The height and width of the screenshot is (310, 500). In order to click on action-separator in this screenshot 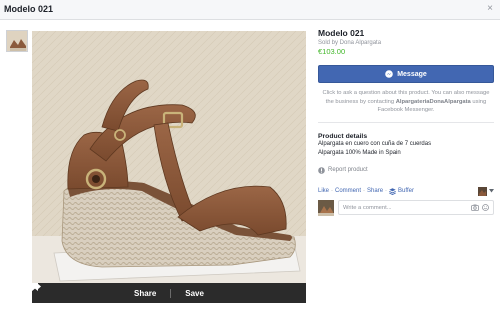, I will do `click(171, 293)`.